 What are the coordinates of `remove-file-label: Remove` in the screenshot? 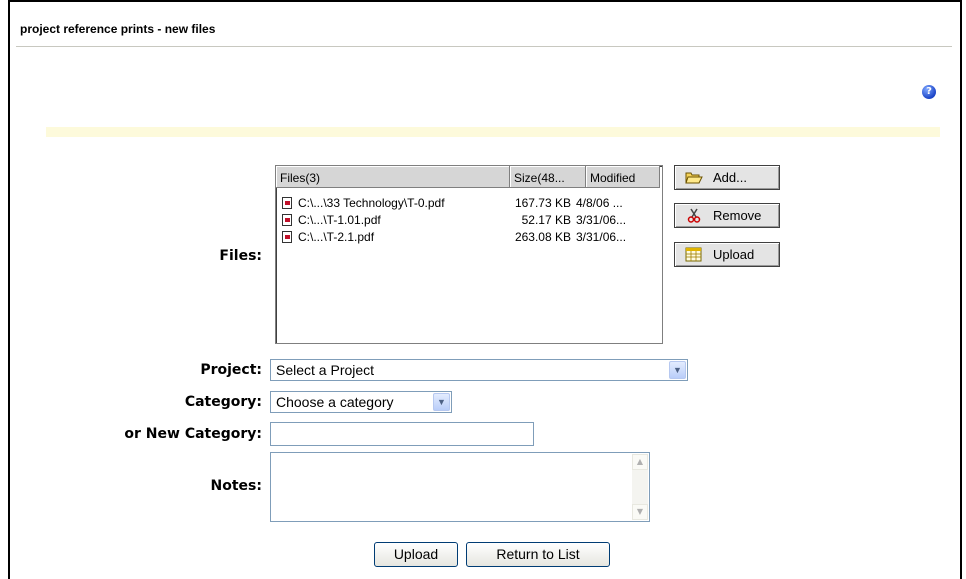 It's located at (737, 215).